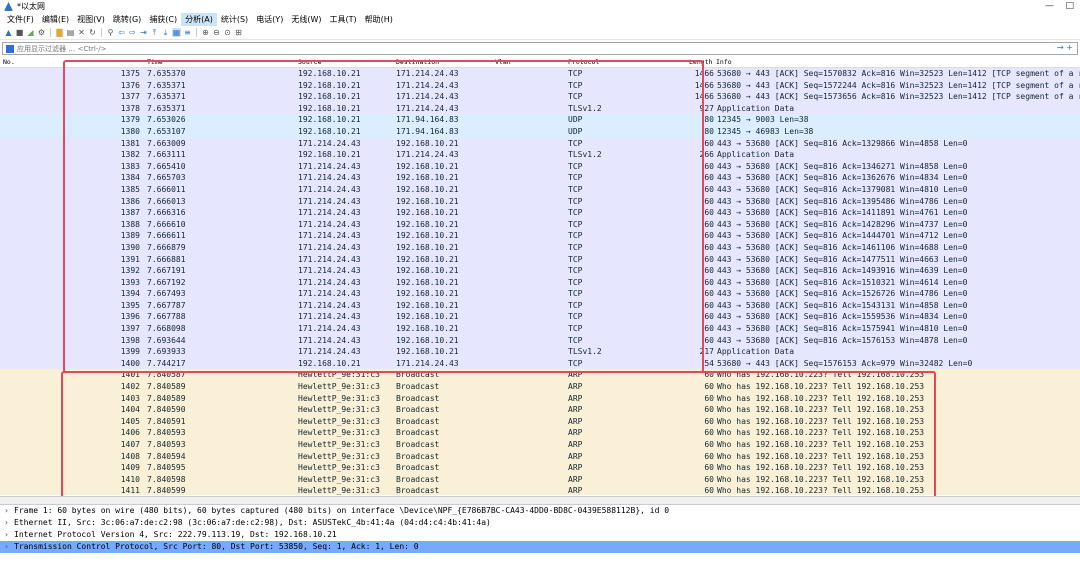 The height and width of the screenshot is (563, 1080). What do you see at coordinates (234, 19) in the screenshot?
I see `menu-item: 统计(S)` at bounding box center [234, 19].